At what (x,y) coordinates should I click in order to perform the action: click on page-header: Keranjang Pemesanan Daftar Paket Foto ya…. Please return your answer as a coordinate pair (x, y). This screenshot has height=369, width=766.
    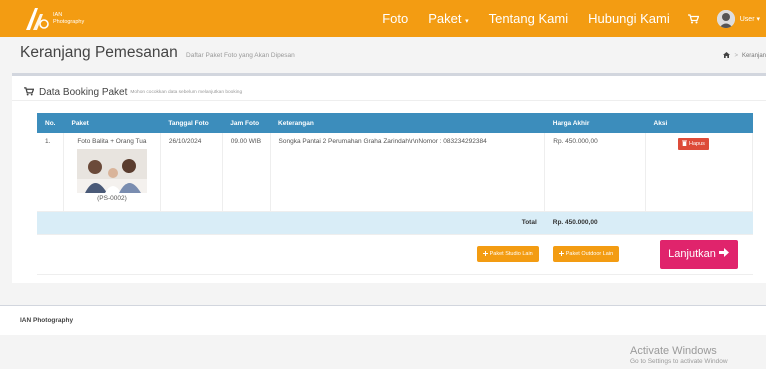
    Looking at the image, I should click on (383, 55).